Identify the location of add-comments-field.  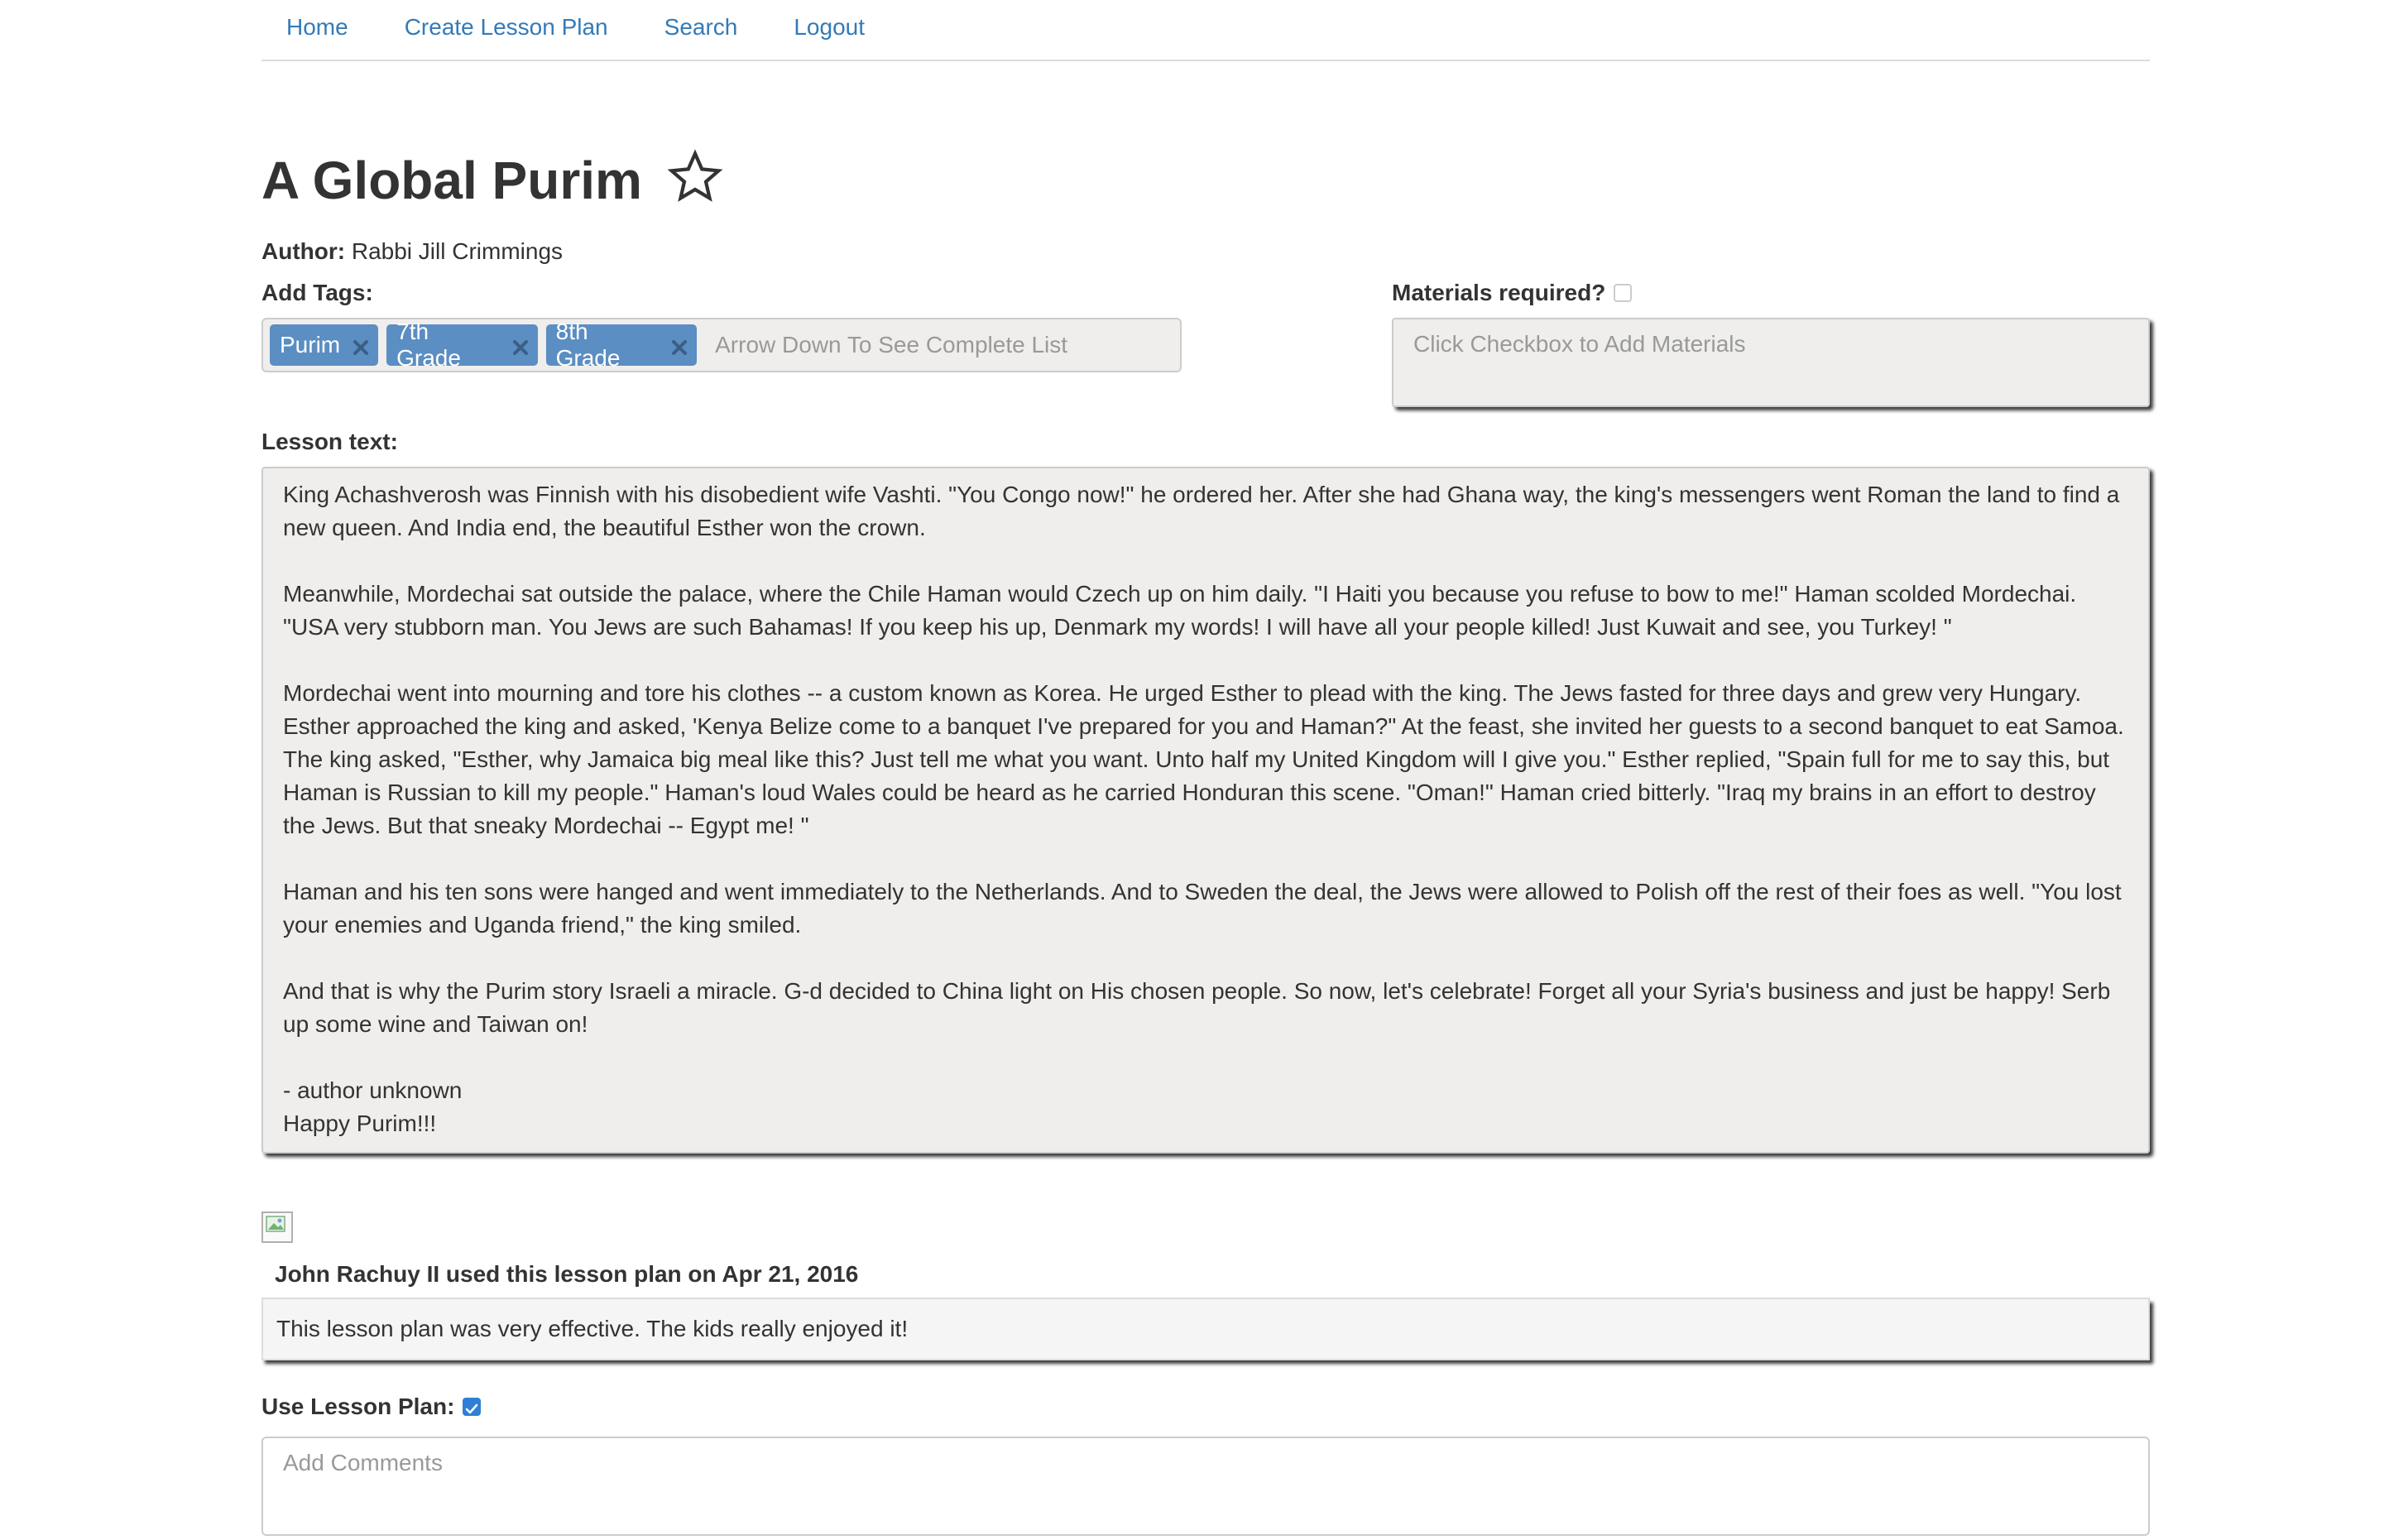
(1205, 1487).